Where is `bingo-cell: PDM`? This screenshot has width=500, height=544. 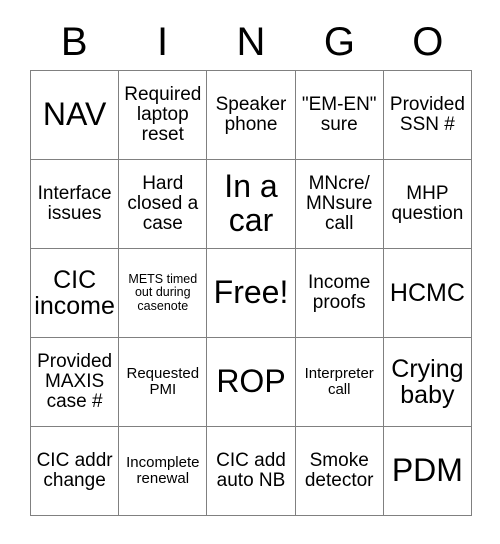 bingo-cell: PDM is located at coordinates (427, 471).